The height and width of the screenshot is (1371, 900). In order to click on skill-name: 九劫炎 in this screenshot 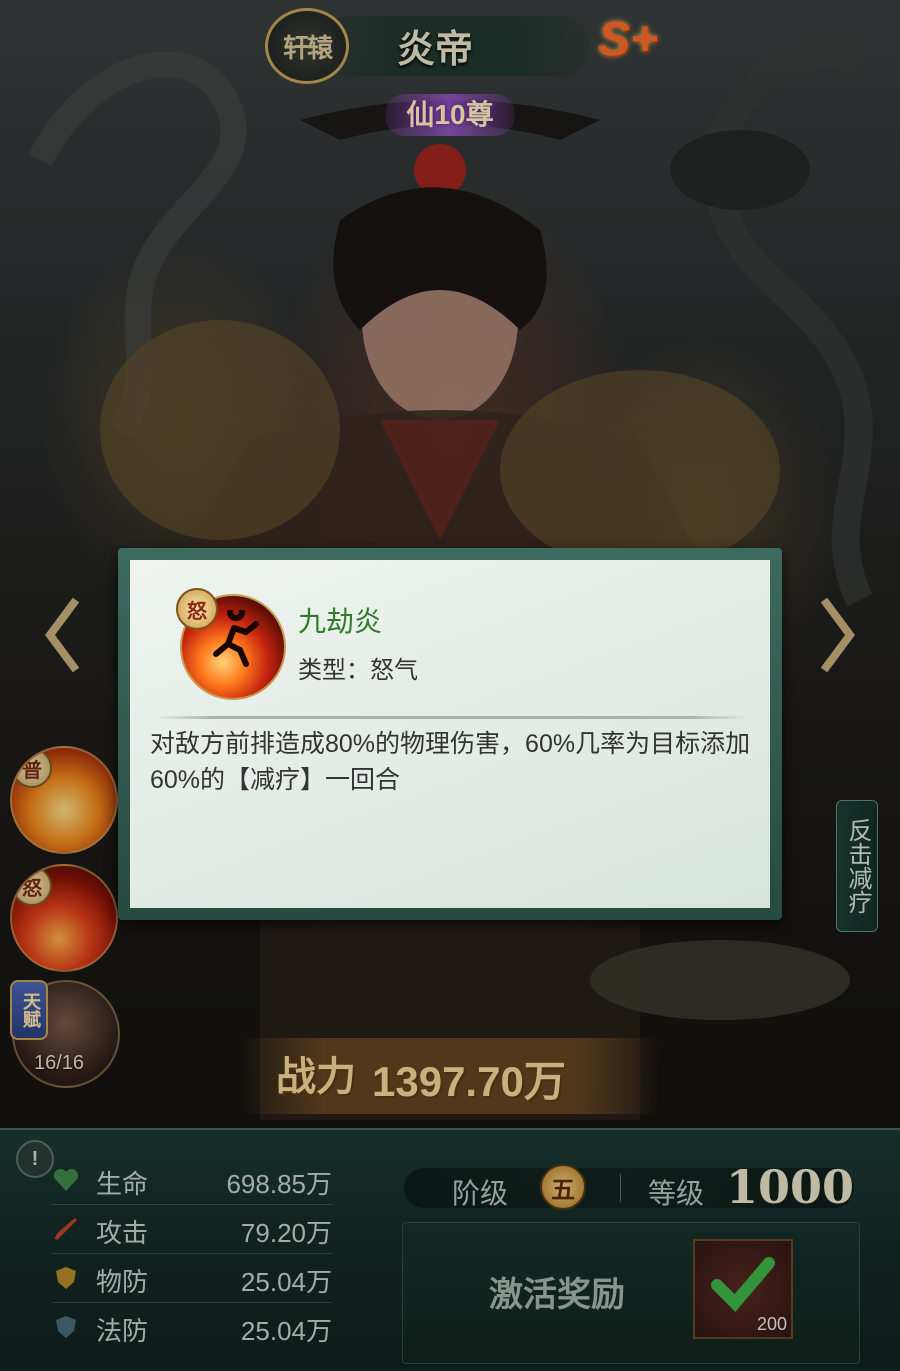, I will do `click(340, 621)`.